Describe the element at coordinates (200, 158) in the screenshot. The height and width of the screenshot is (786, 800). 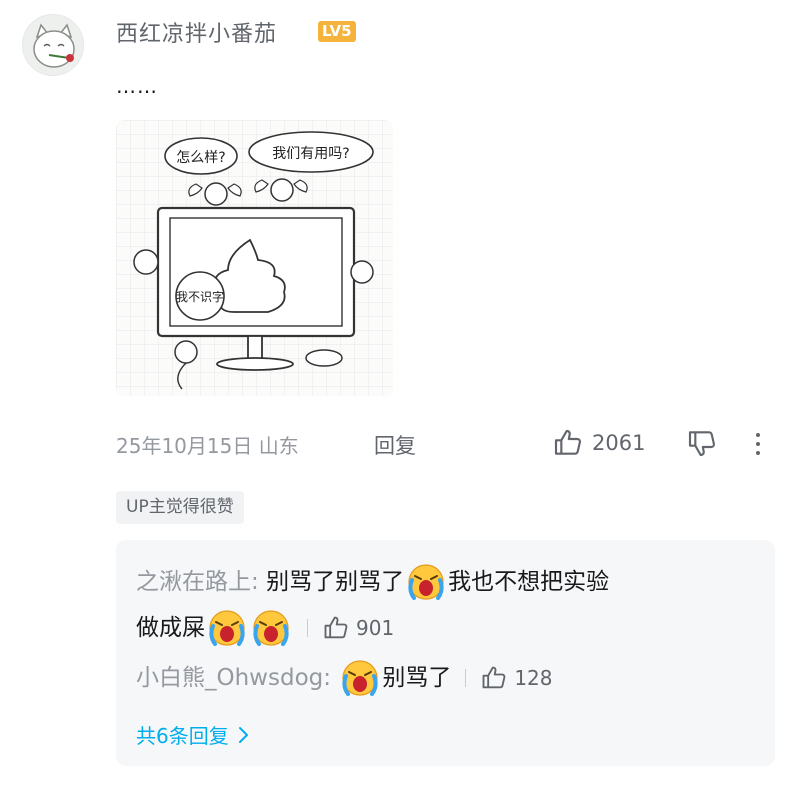
I see `bubble-left-text: 怎么样?` at that location.